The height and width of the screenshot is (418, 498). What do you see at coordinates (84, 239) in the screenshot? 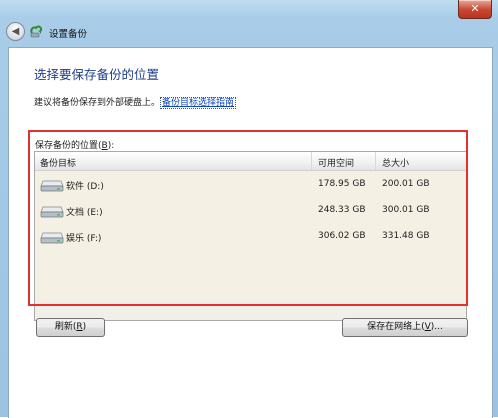
I see `drive-name: 娱乐 (F:)` at bounding box center [84, 239].